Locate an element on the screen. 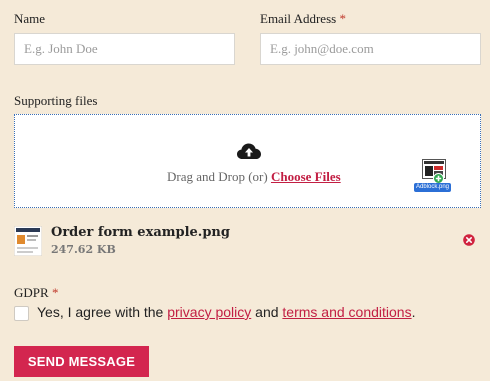 This screenshot has height=381, width=490. consent-prefix: Yes, I agree with the is located at coordinates (100, 312).